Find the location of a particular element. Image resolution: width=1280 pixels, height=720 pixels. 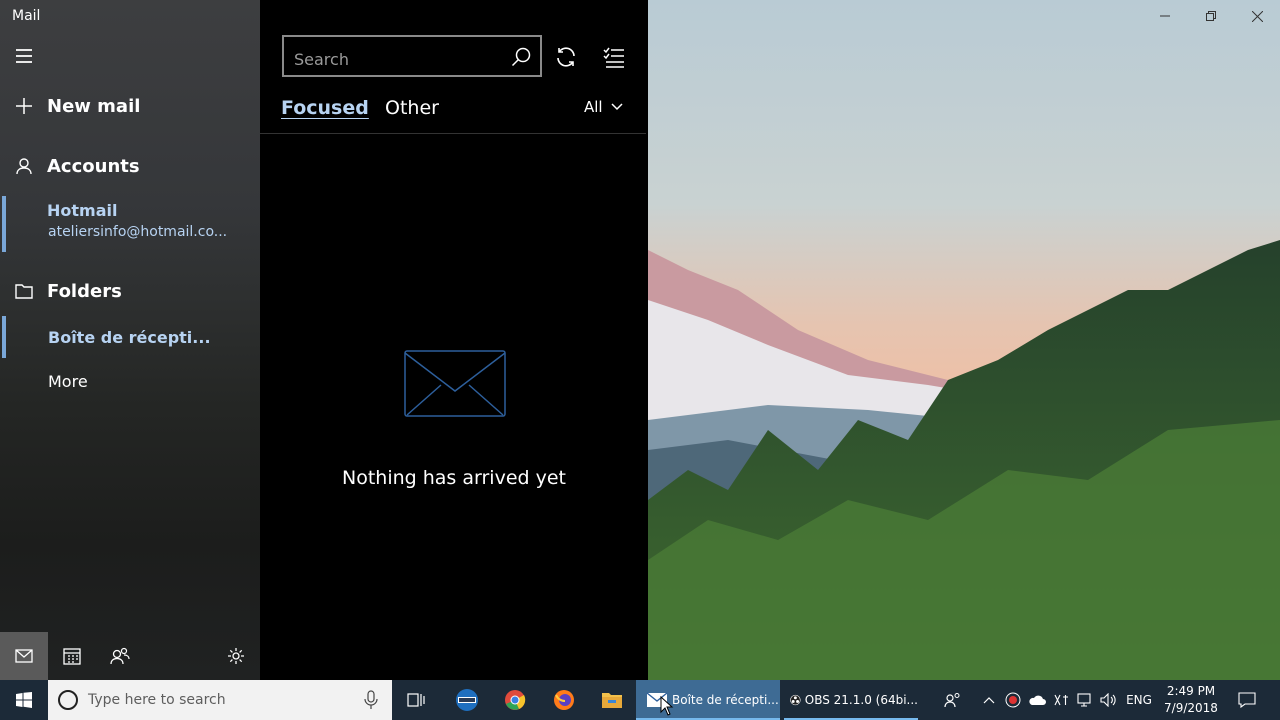

app-title: Mail is located at coordinates (26, 16).